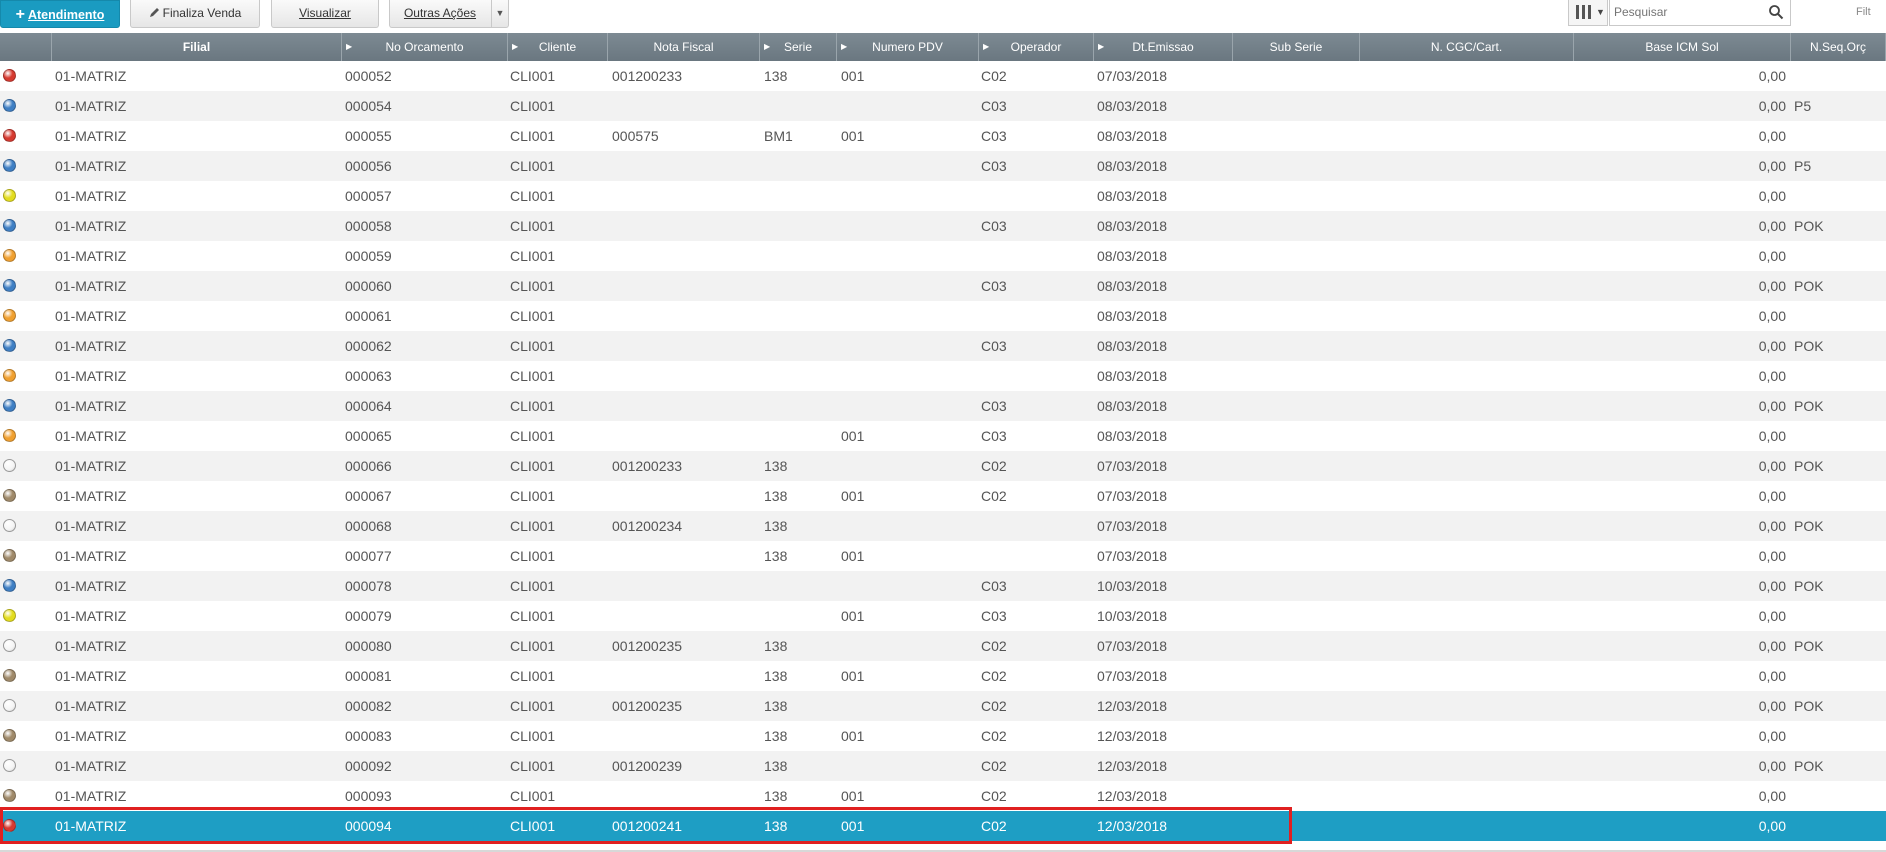 The height and width of the screenshot is (852, 1886). I want to click on header-operador: ▶ Operador, so click(1036, 47).